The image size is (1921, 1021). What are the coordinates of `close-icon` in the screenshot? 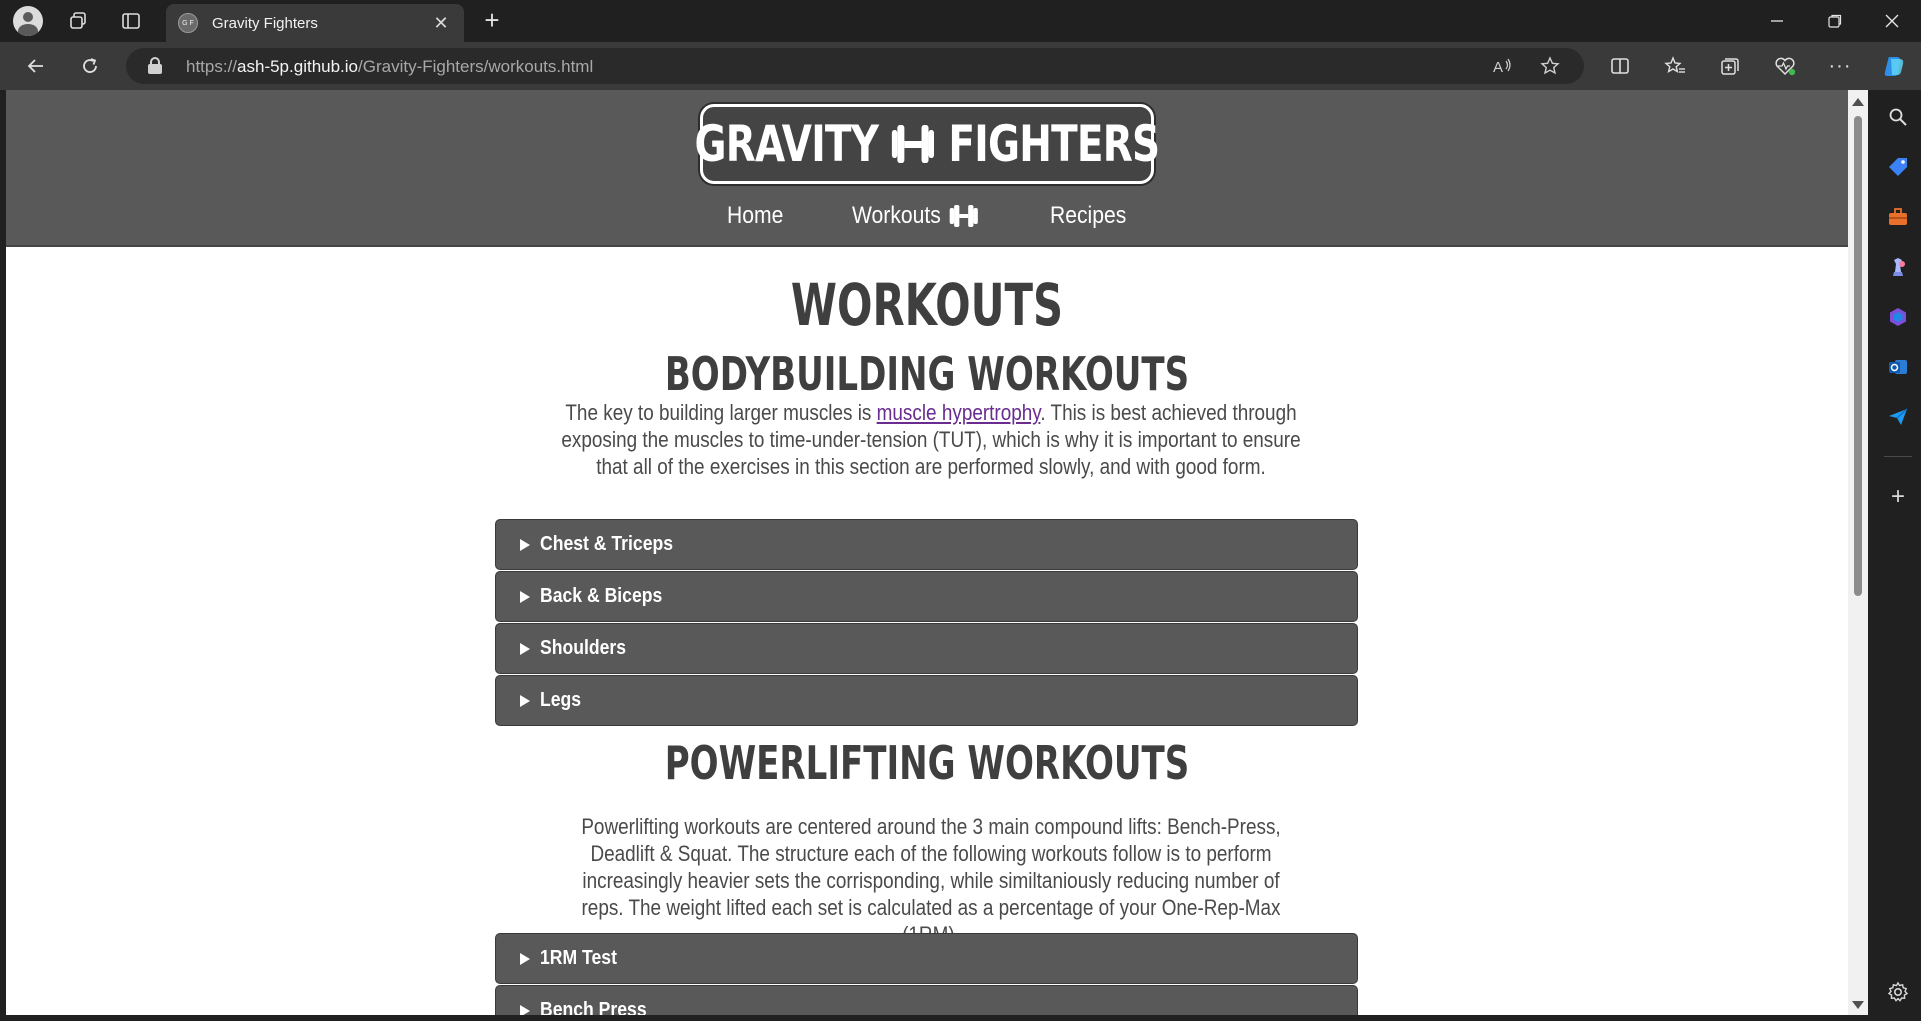 It's located at (1892, 21).